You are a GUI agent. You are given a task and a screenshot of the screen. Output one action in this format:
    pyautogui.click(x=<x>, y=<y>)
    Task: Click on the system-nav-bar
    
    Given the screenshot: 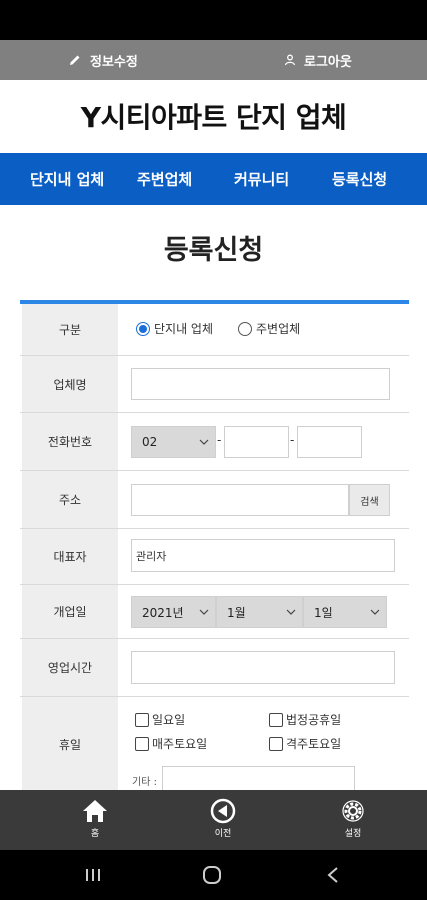 What is the action you would take?
    pyautogui.click(x=213, y=875)
    